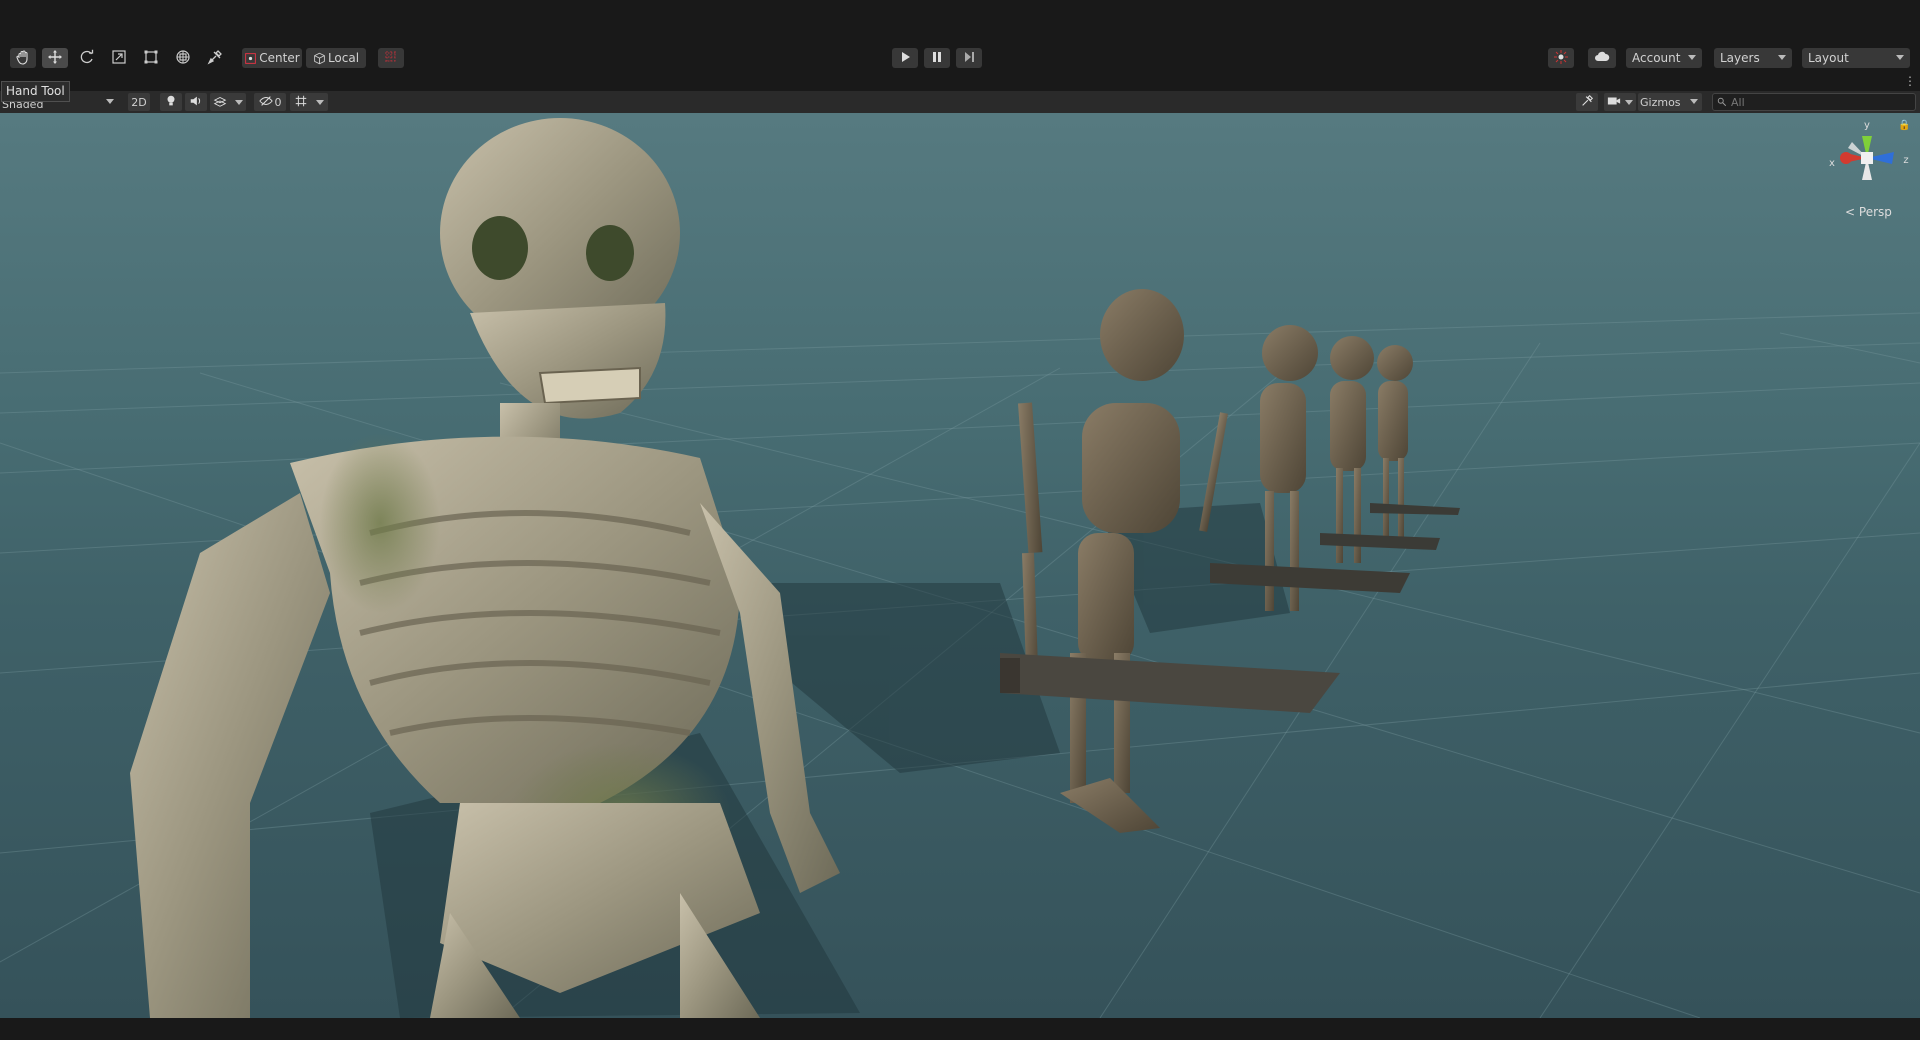  I want to click on layers-label: Layers, so click(1740, 58).